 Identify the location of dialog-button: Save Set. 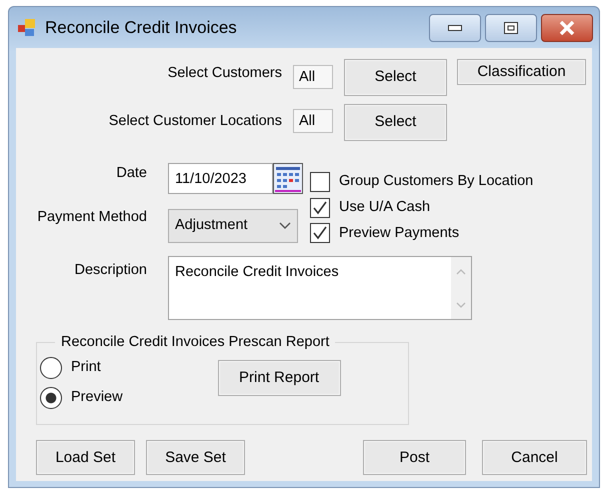
(195, 458).